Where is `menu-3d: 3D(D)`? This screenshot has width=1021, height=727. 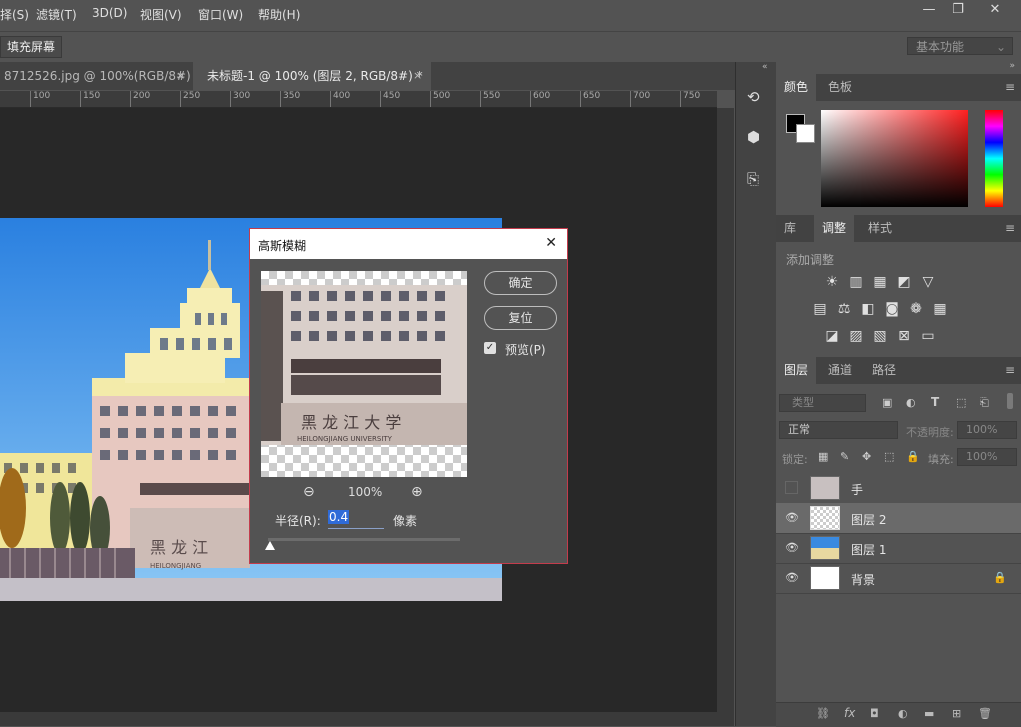
menu-3d: 3D(D) is located at coordinates (109, 13).